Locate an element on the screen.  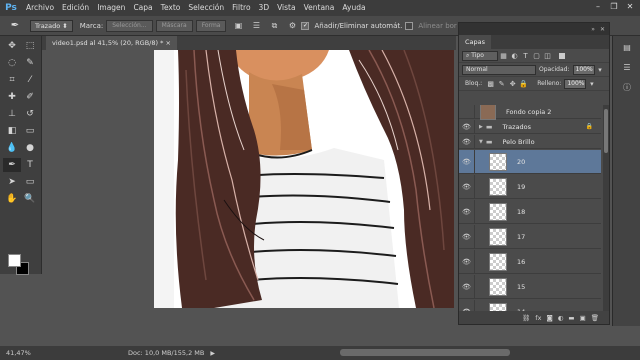
menu-ventana: Ventana is located at coordinates (319, 8).